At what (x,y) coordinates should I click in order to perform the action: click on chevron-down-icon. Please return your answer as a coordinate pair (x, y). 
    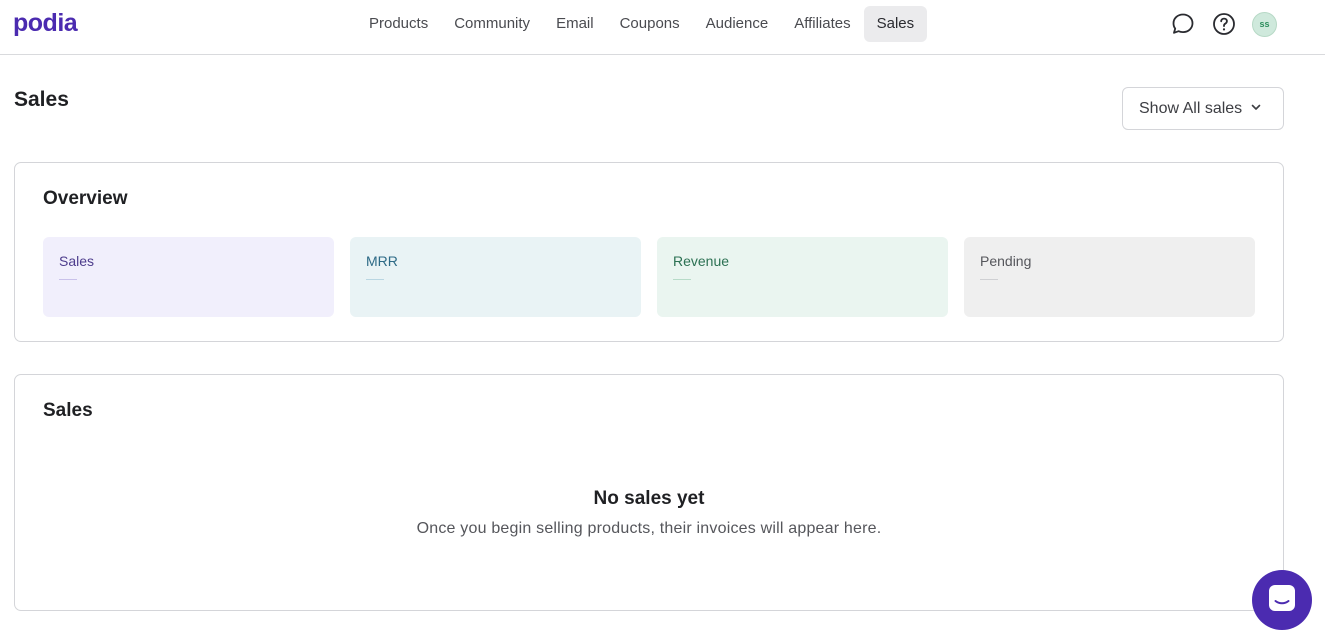
    Looking at the image, I should click on (1256, 109).